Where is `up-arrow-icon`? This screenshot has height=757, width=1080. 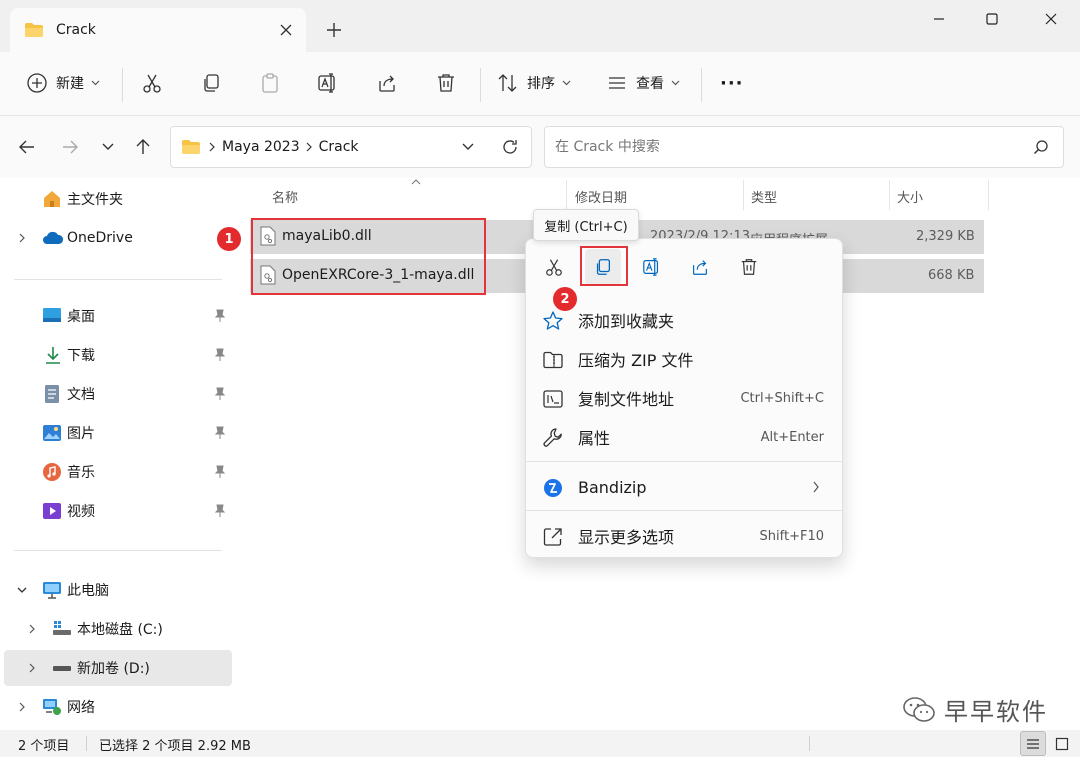
up-arrow-icon is located at coordinates (143, 147).